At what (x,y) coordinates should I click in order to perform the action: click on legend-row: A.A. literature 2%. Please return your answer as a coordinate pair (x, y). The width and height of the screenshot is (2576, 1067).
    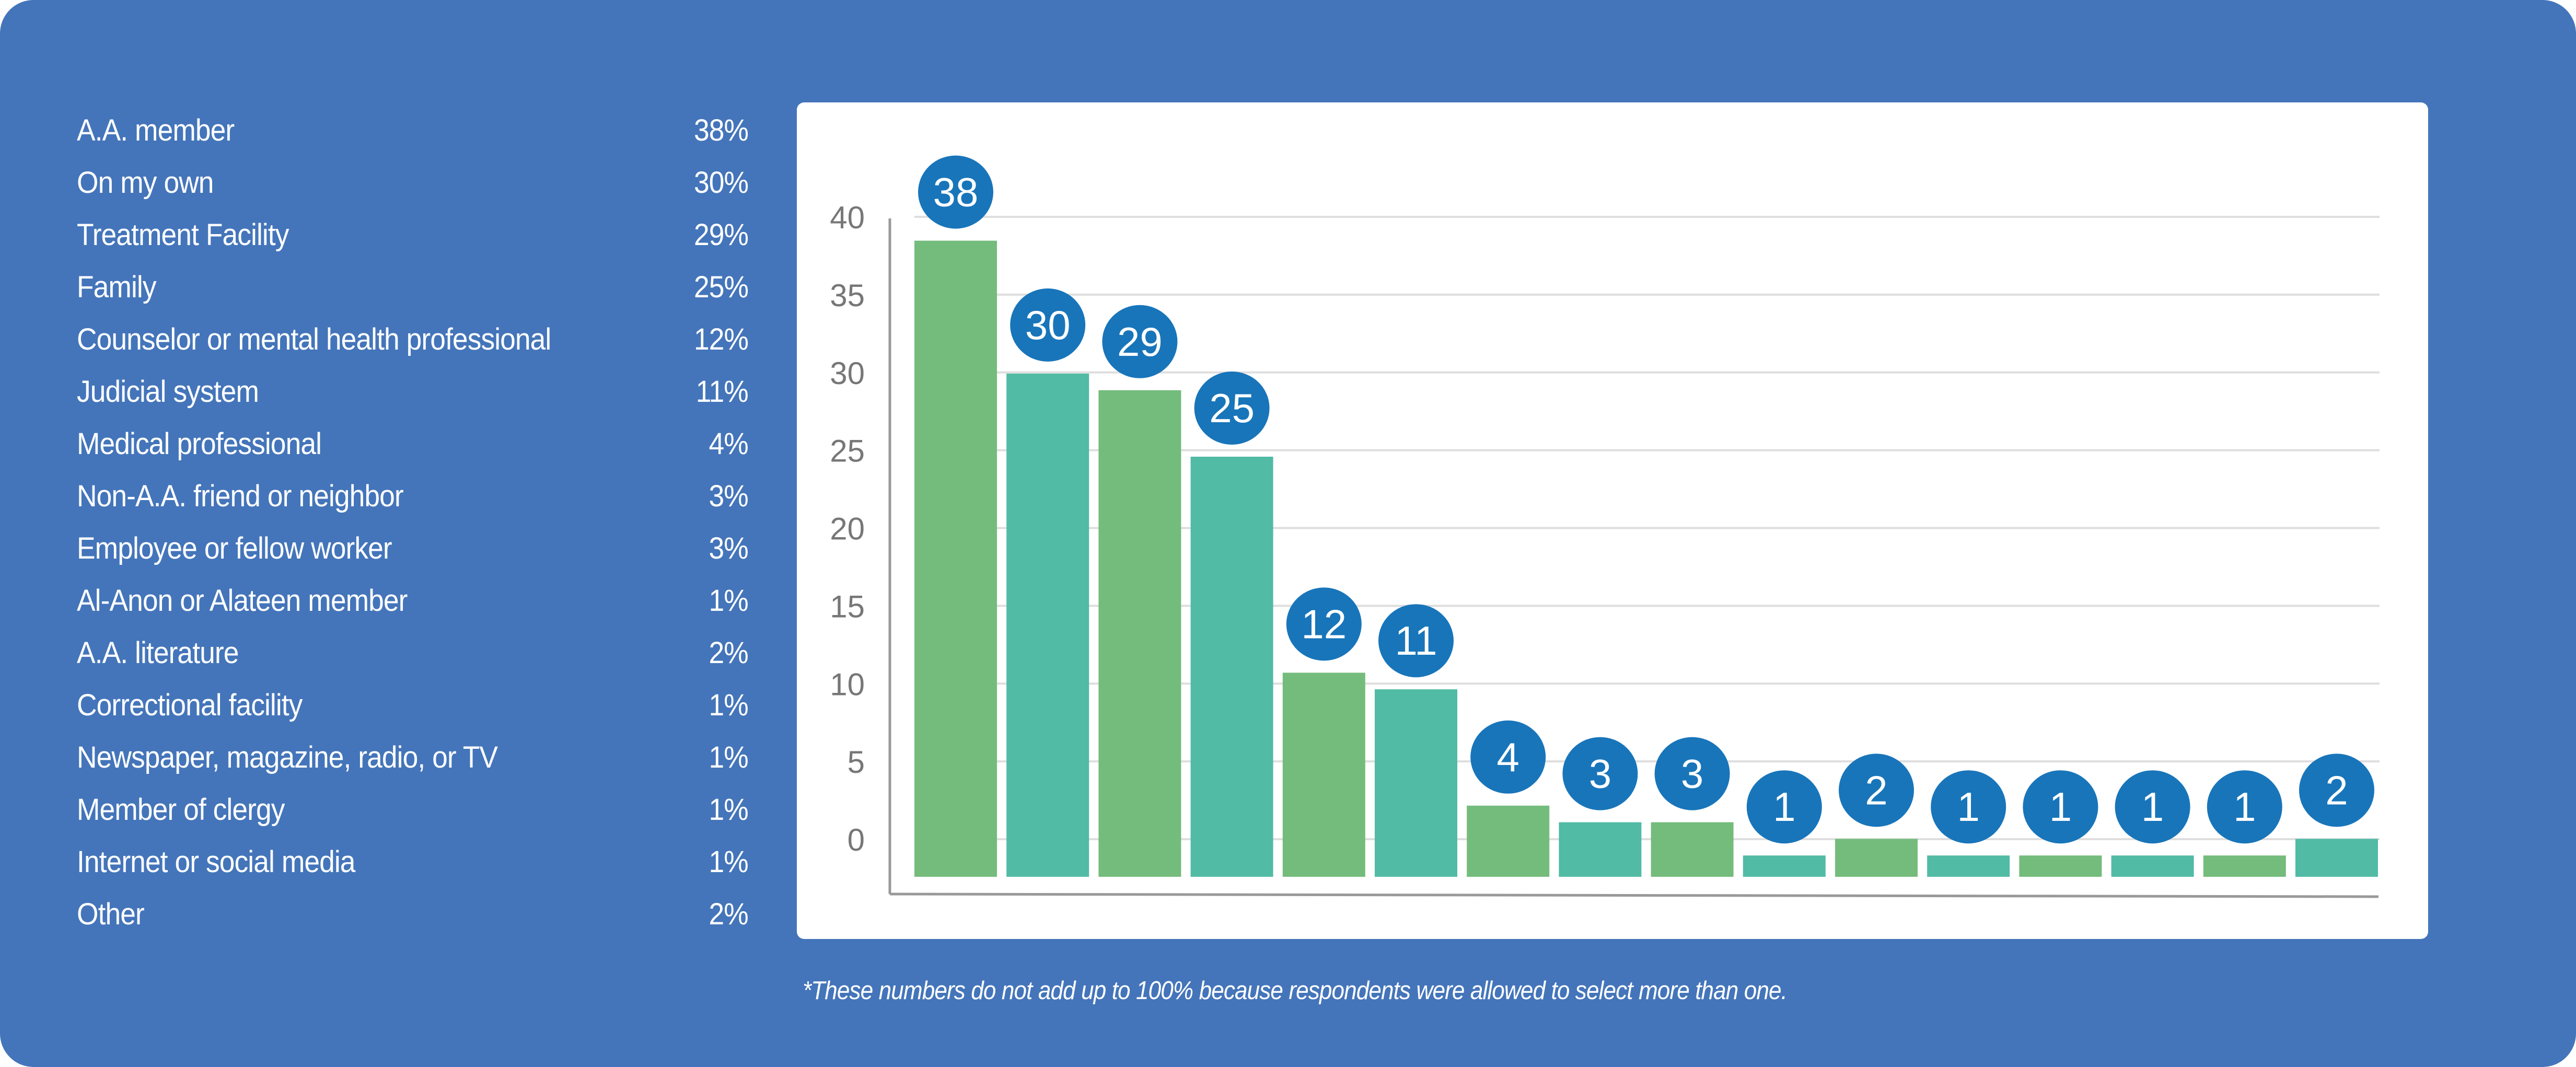
    Looking at the image, I should click on (413, 659).